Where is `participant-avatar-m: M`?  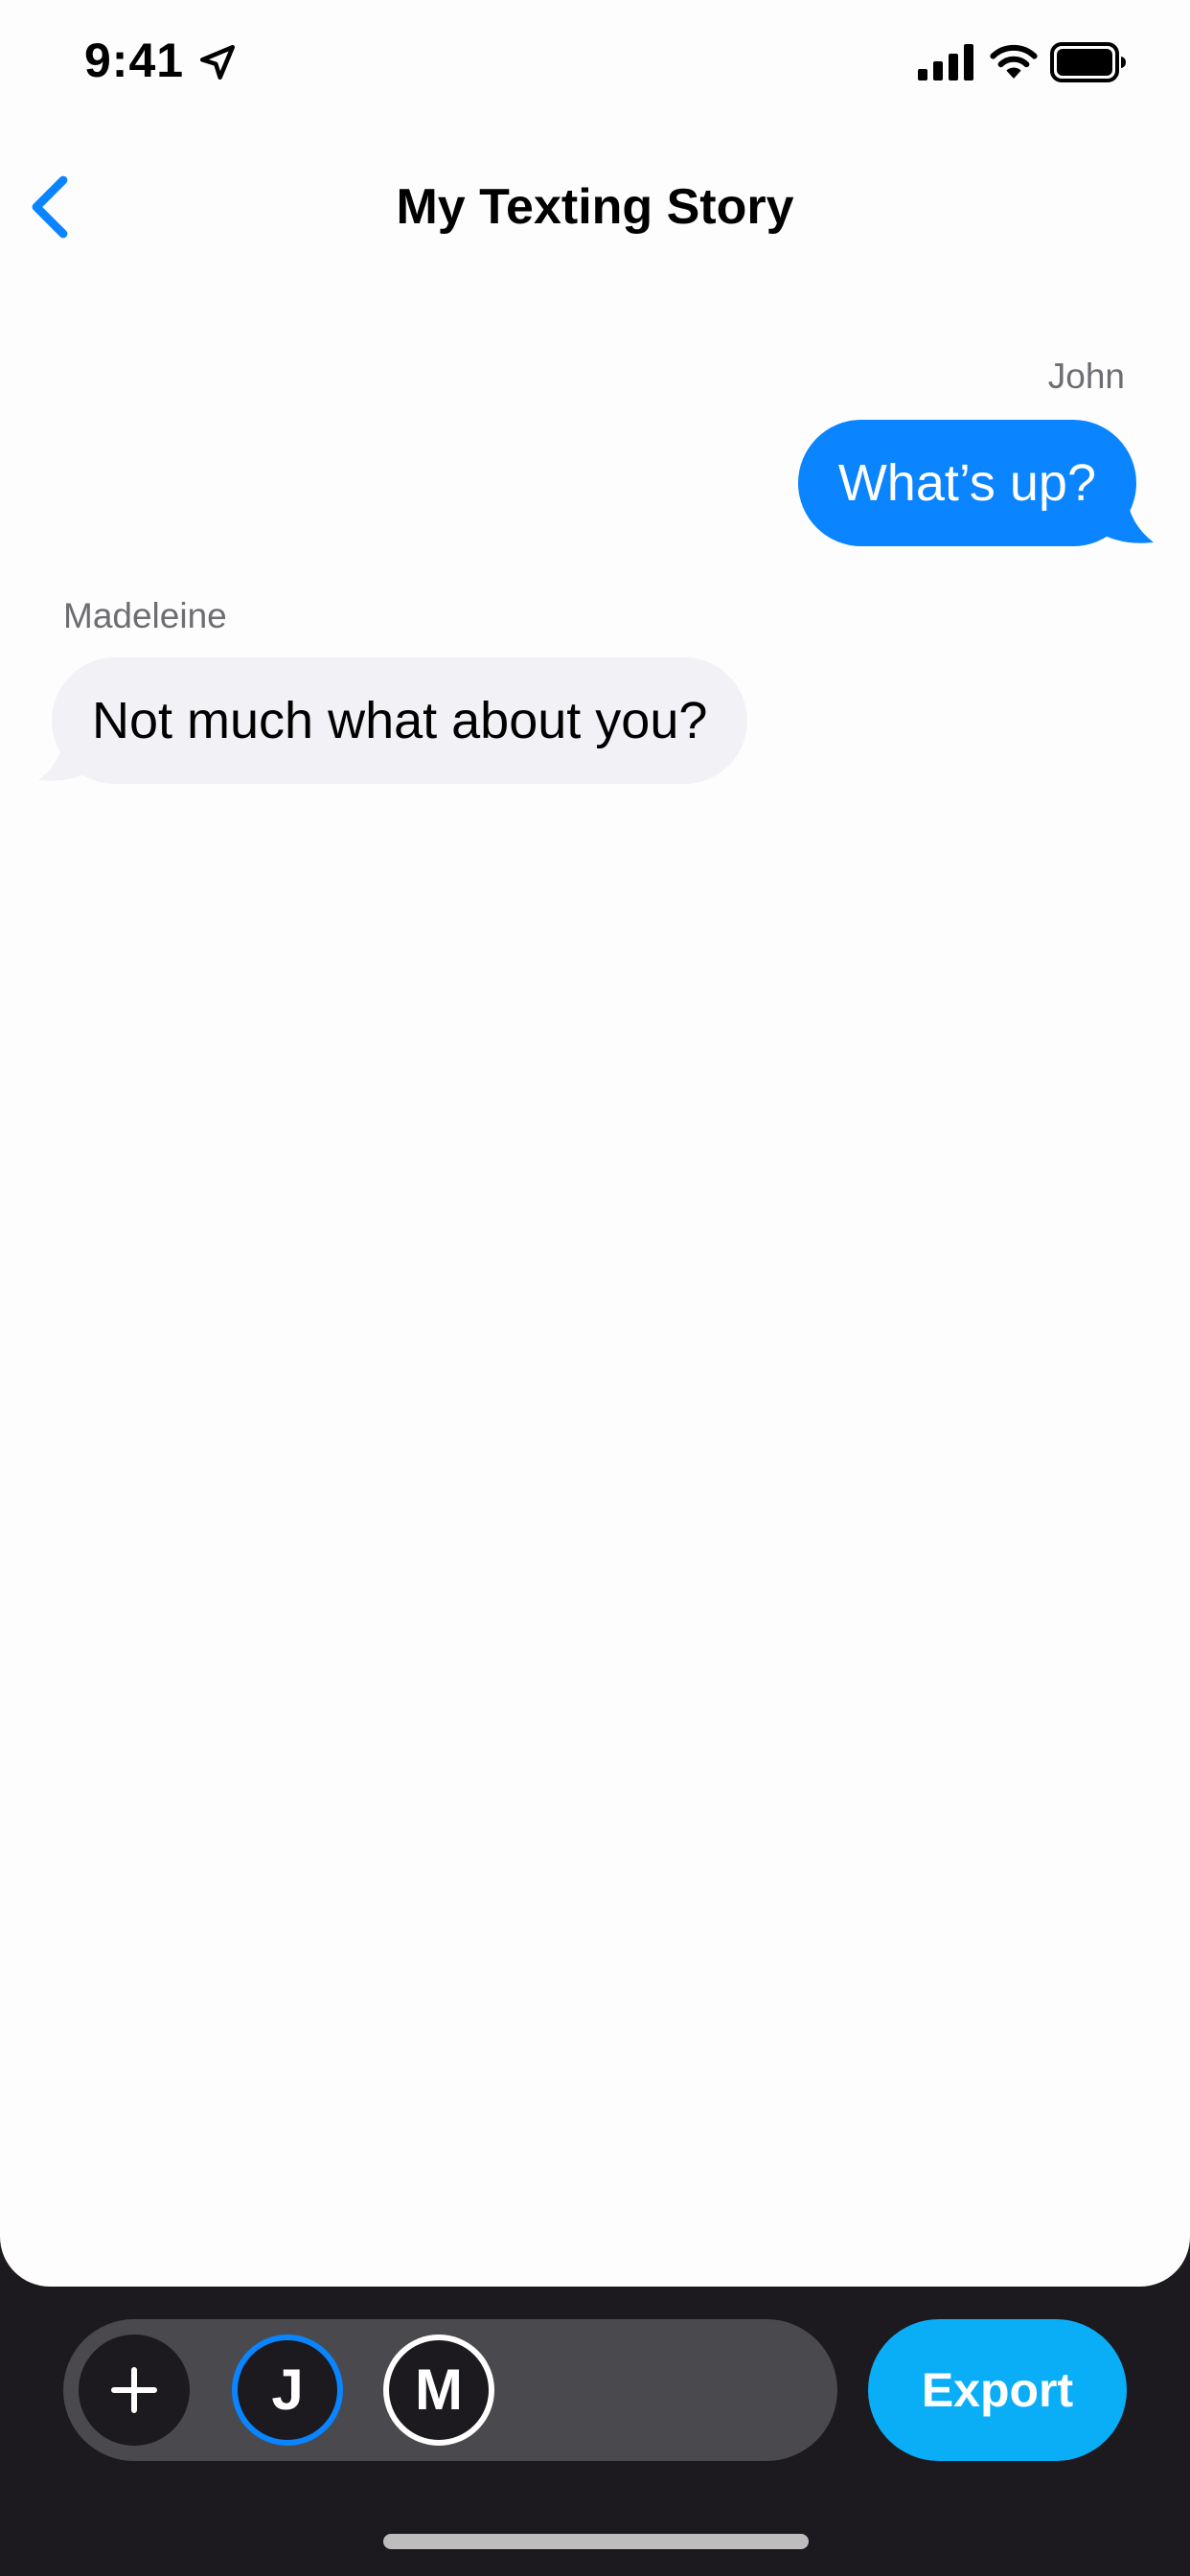 participant-avatar-m: M is located at coordinates (439, 2390).